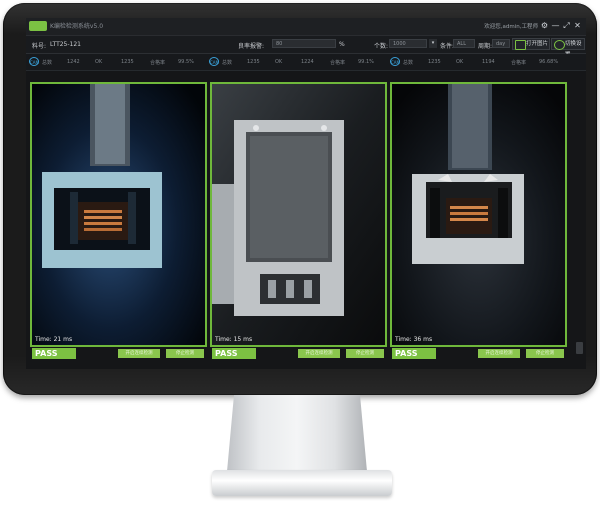 This screenshot has width=600, height=505. What do you see at coordinates (555, 25) in the screenshot?
I see `minimize-icon: —` at bounding box center [555, 25].